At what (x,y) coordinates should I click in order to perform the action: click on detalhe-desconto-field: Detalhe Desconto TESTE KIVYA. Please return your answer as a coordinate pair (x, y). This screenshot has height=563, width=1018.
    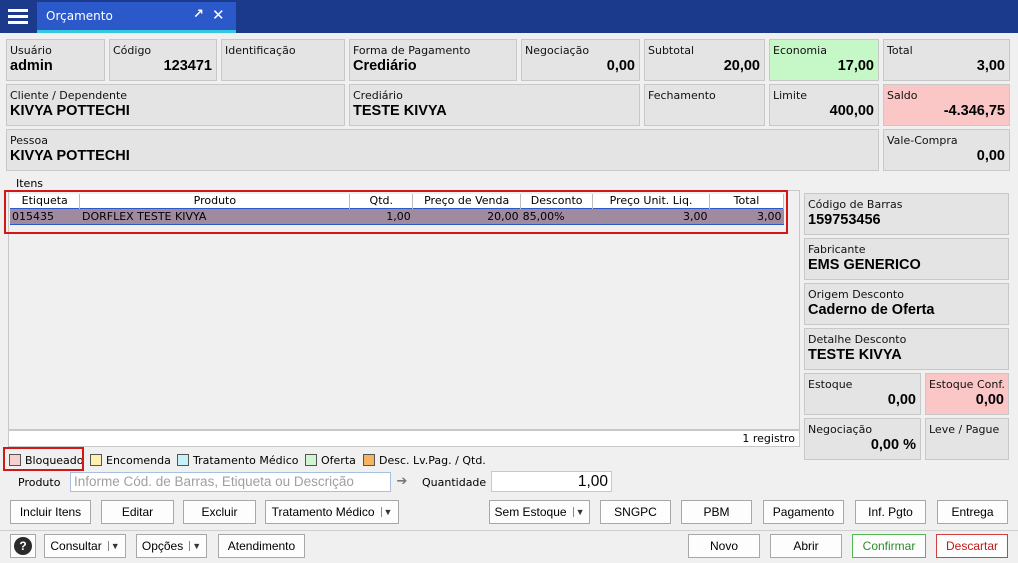
    Looking at the image, I should click on (906, 349).